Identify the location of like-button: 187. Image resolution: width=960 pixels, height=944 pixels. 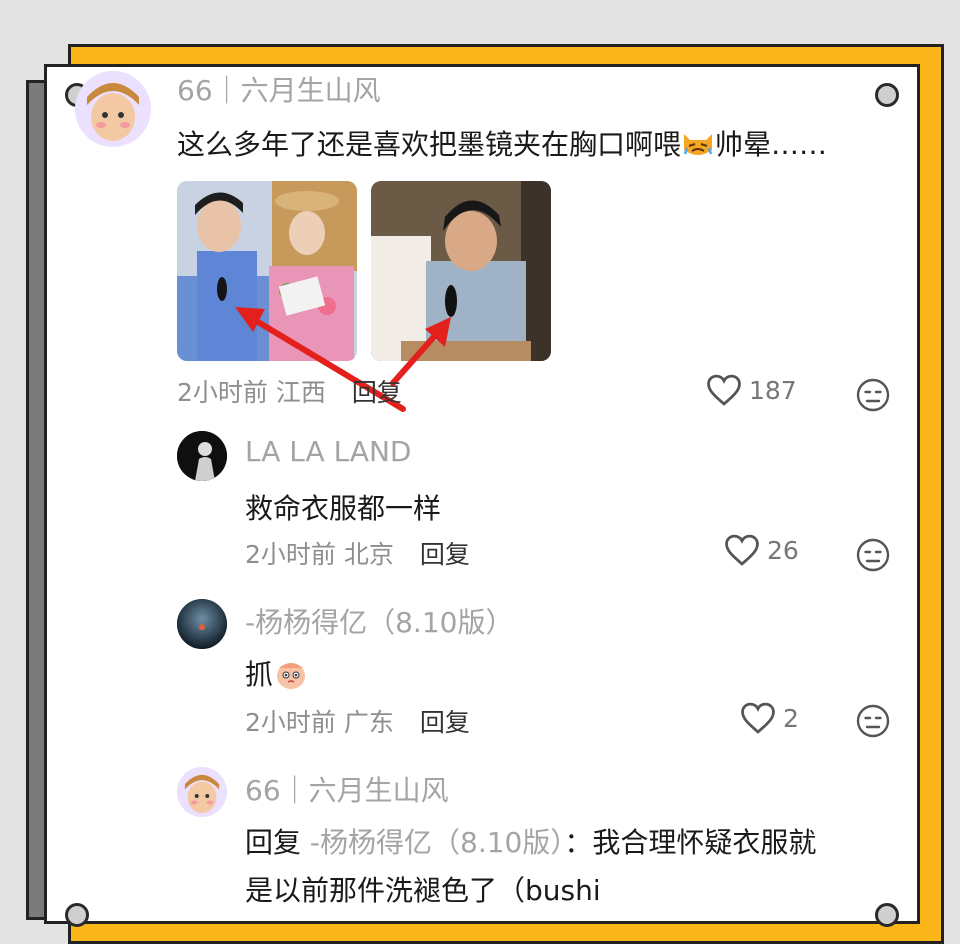
(751, 390).